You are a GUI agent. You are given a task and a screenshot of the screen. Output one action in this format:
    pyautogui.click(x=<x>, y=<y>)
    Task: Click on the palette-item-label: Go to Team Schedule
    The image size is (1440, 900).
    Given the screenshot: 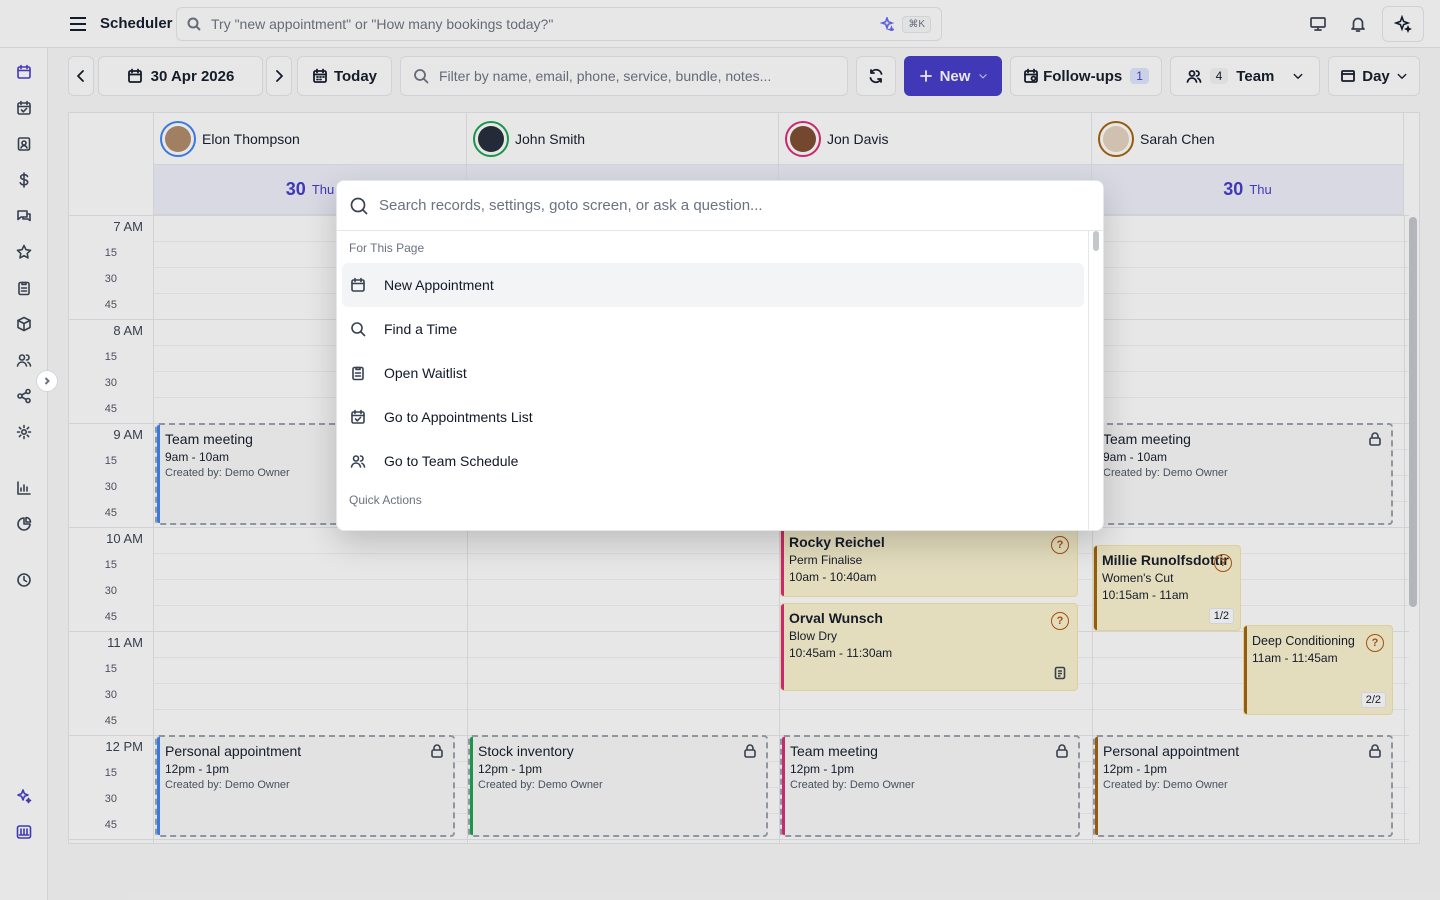 What is the action you would take?
    pyautogui.click(x=451, y=461)
    